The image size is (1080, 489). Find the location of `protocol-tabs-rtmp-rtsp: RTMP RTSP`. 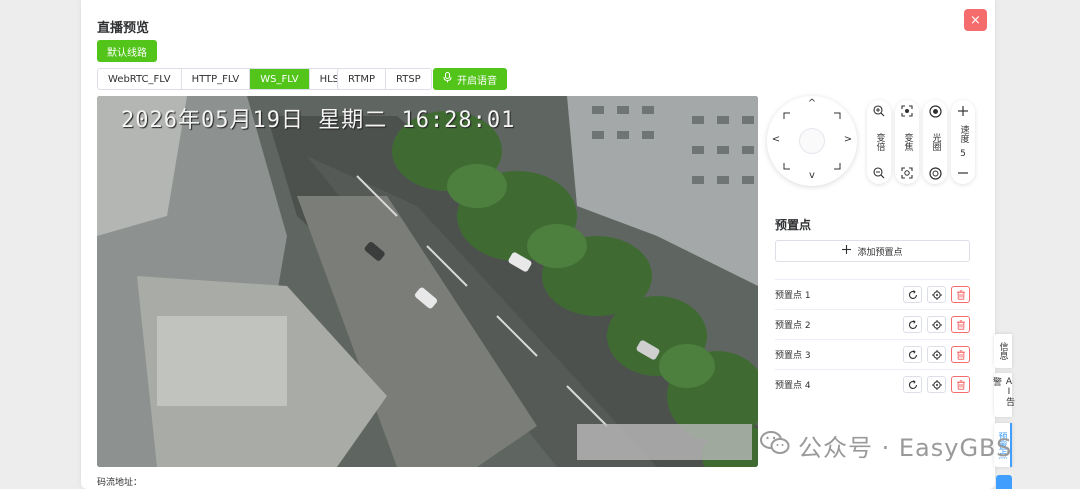

protocol-tabs-rtmp-rtsp: RTMP RTSP is located at coordinates (384, 79).